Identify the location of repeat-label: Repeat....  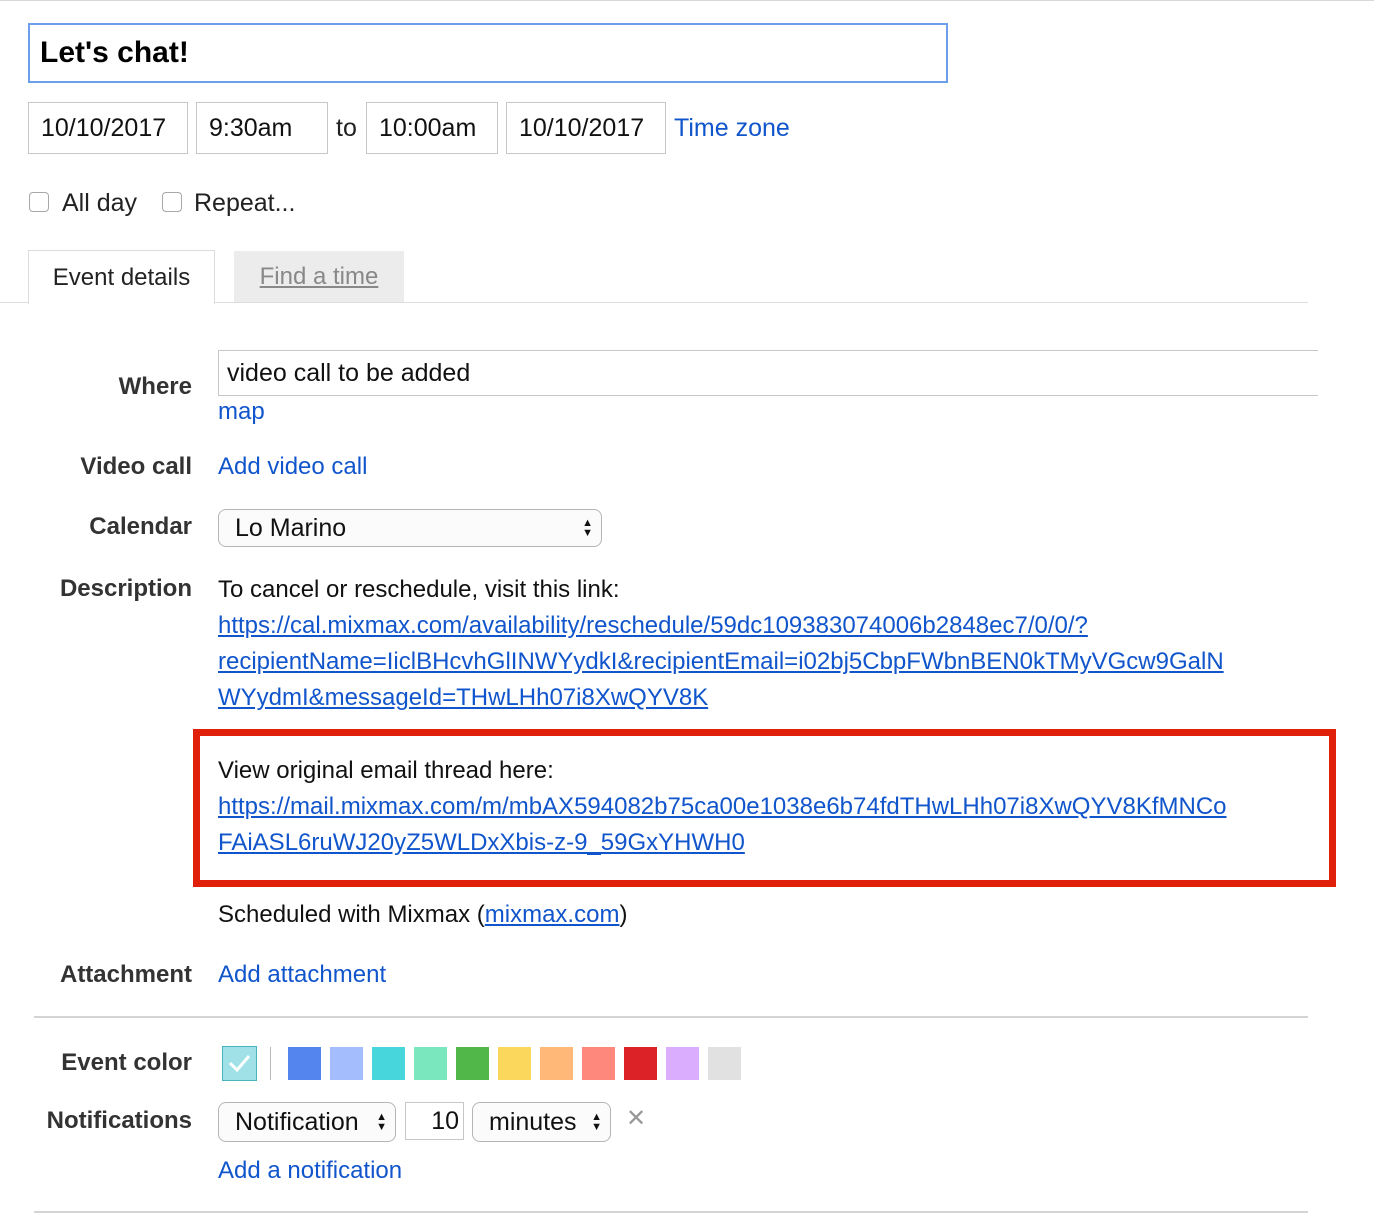
(245, 203).